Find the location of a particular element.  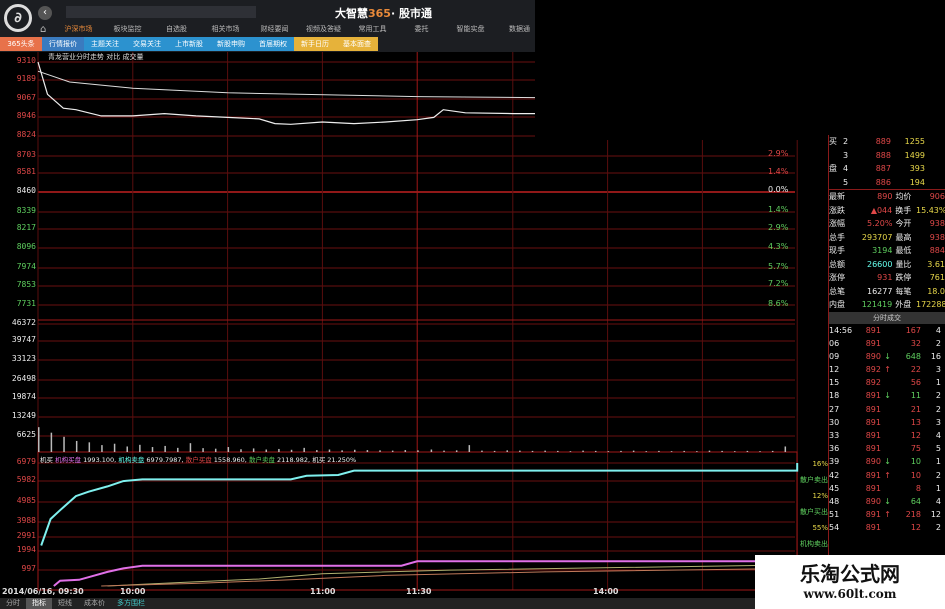

stat-l2: 量比 is located at coordinates (903, 264).